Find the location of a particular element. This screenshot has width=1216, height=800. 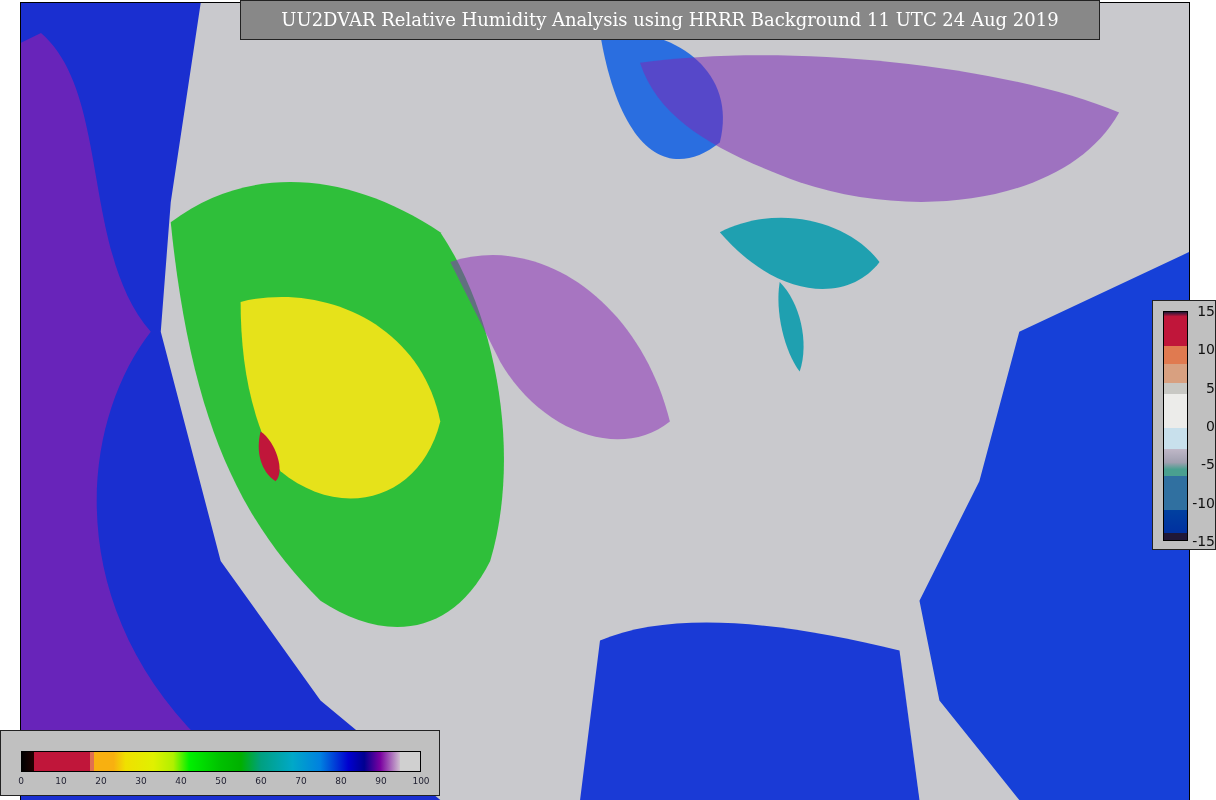

tick-label: 50 is located at coordinates (221, 781).